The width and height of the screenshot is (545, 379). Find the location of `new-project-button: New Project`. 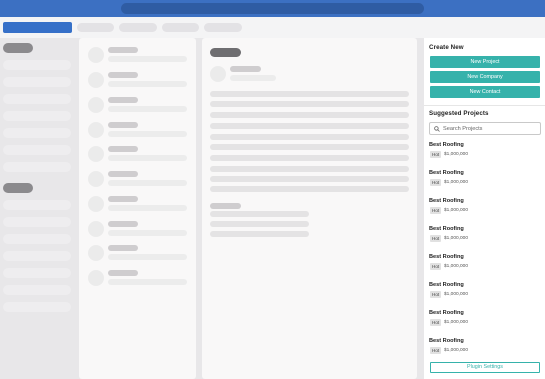

new-project-button: New Project is located at coordinates (485, 62).